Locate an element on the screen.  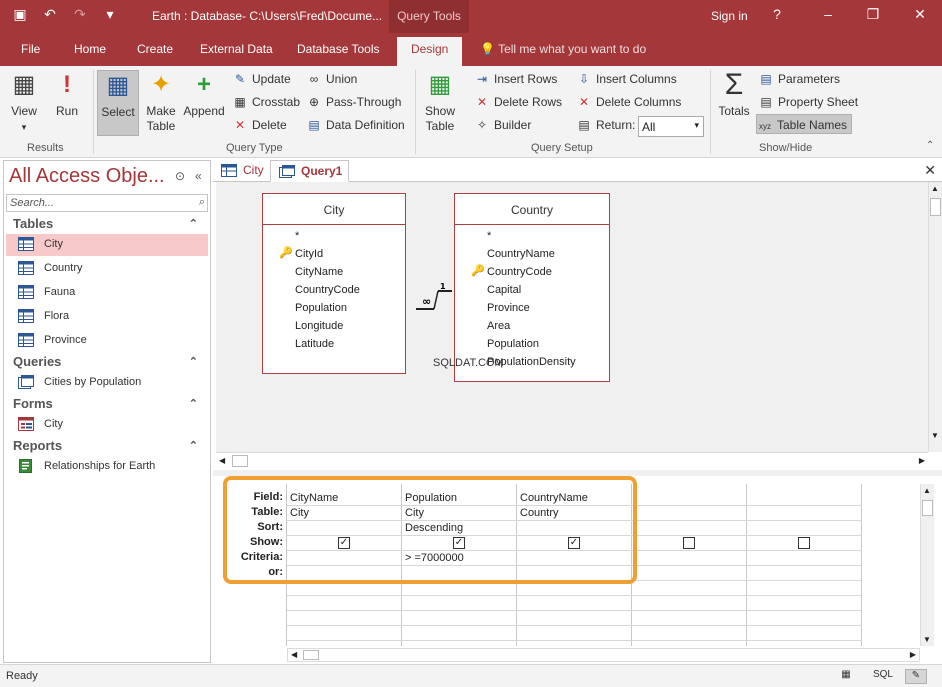
run-button: ! Run is located at coordinates (67, 94).